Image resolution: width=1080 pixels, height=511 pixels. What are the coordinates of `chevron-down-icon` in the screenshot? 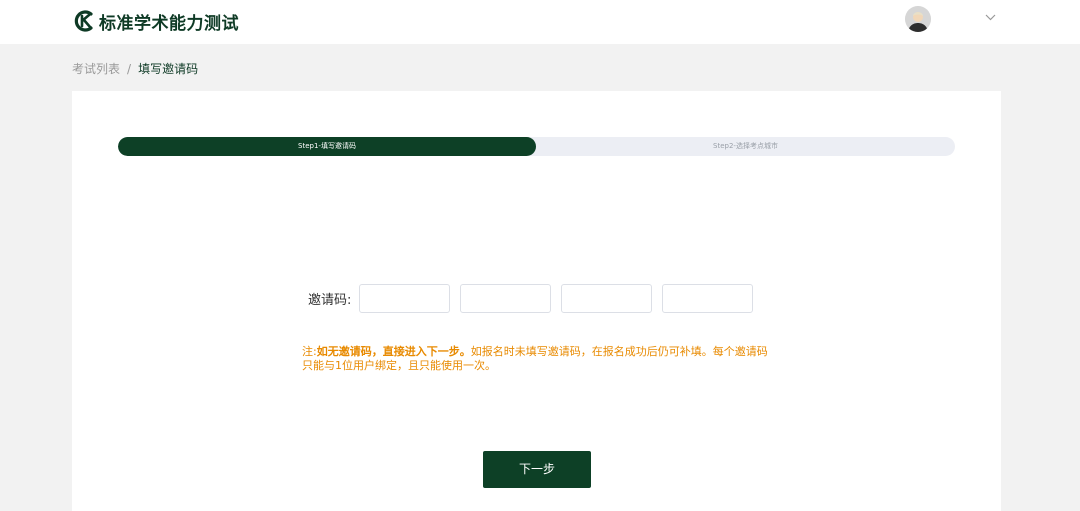 It's located at (990, 17).